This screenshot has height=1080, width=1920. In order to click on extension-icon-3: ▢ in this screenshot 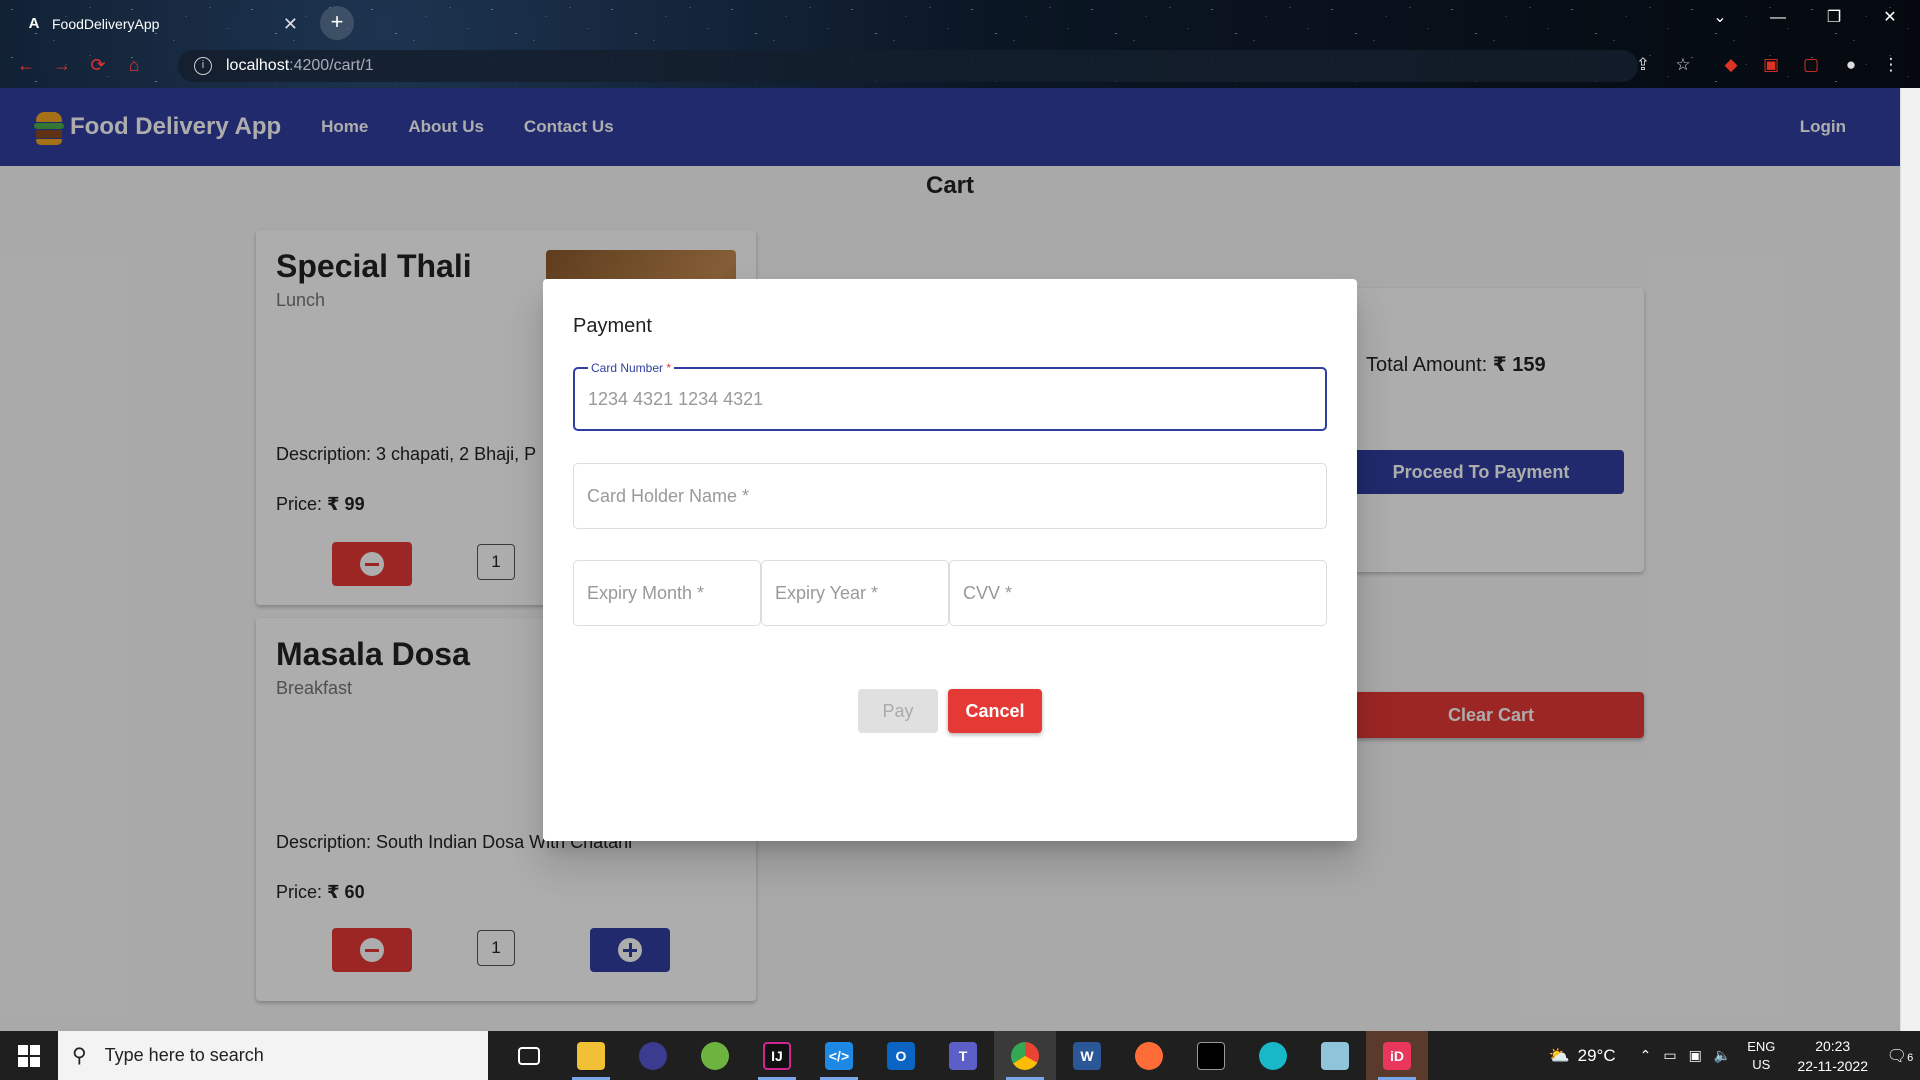, I will do `click(1811, 65)`.